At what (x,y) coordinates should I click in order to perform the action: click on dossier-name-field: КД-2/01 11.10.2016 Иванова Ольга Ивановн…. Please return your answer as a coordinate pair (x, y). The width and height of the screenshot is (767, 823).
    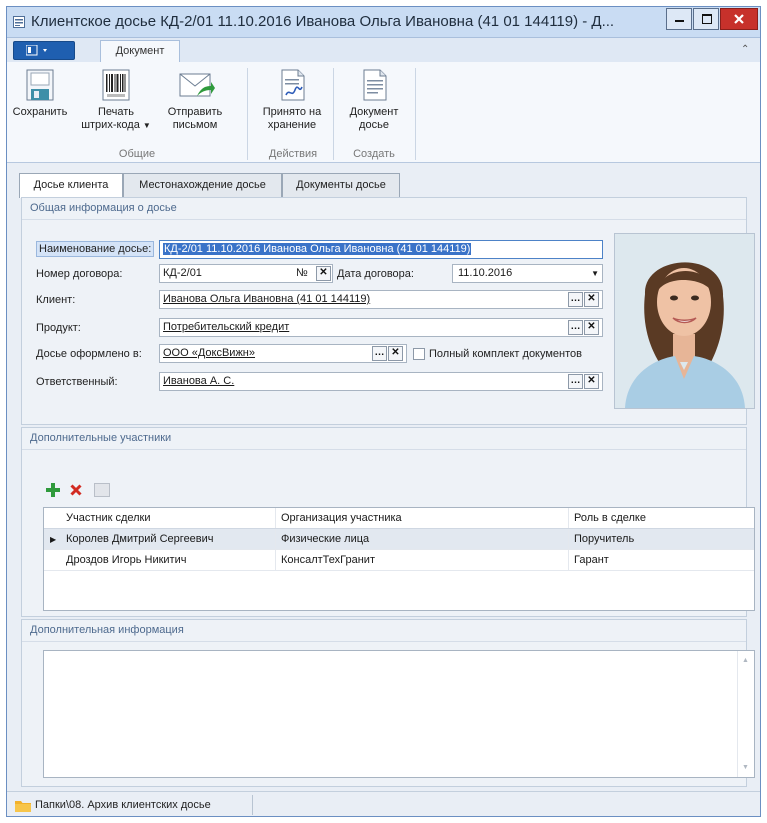
    Looking at the image, I should click on (381, 249).